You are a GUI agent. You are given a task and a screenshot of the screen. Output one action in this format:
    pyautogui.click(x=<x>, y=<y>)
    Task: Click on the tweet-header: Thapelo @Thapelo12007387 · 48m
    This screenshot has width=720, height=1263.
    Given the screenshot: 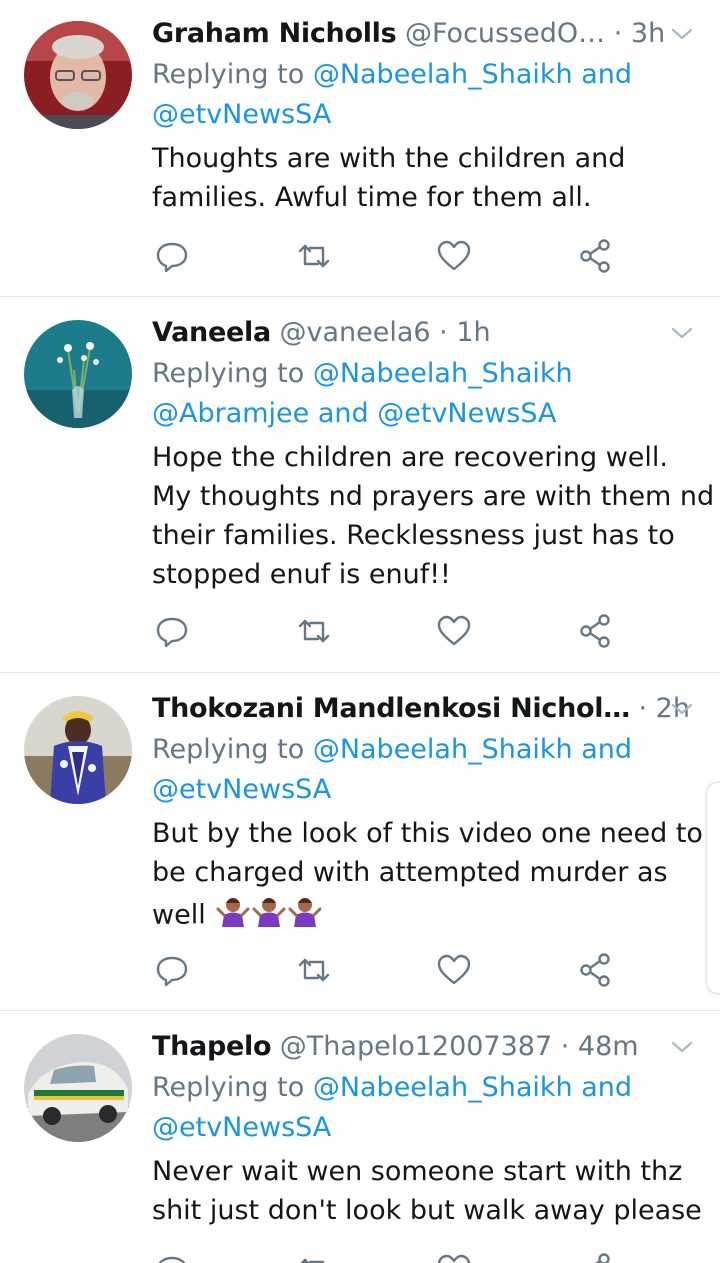 What is the action you would take?
    pyautogui.click(x=426, y=1047)
    